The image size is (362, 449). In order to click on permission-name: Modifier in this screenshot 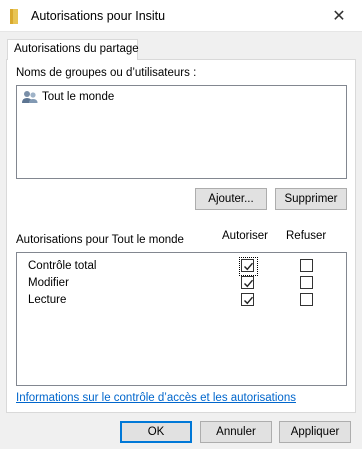, I will do `click(48, 283)`.